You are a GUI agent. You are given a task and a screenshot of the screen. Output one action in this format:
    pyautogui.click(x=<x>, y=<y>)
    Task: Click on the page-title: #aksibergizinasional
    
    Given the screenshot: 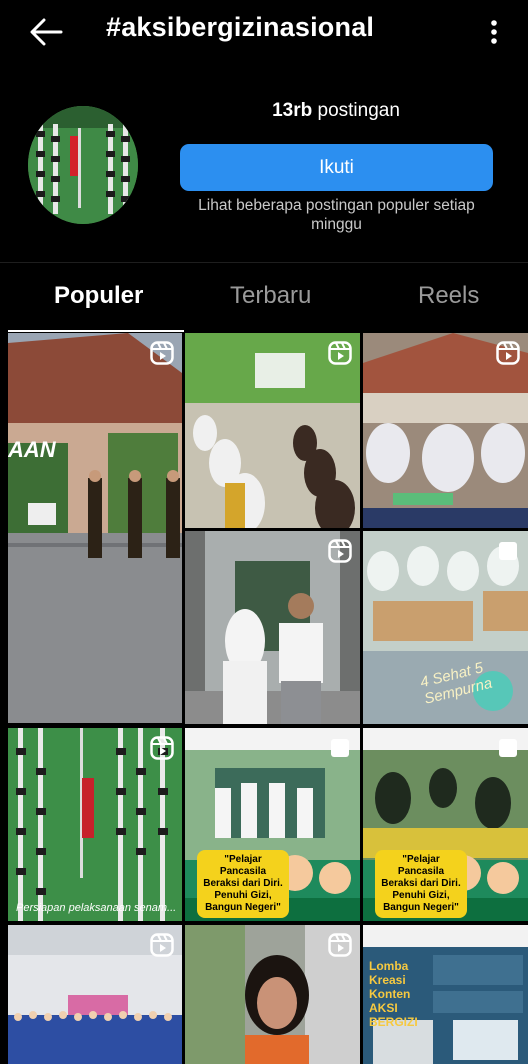 What is the action you would take?
    pyautogui.click(x=240, y=27)
    